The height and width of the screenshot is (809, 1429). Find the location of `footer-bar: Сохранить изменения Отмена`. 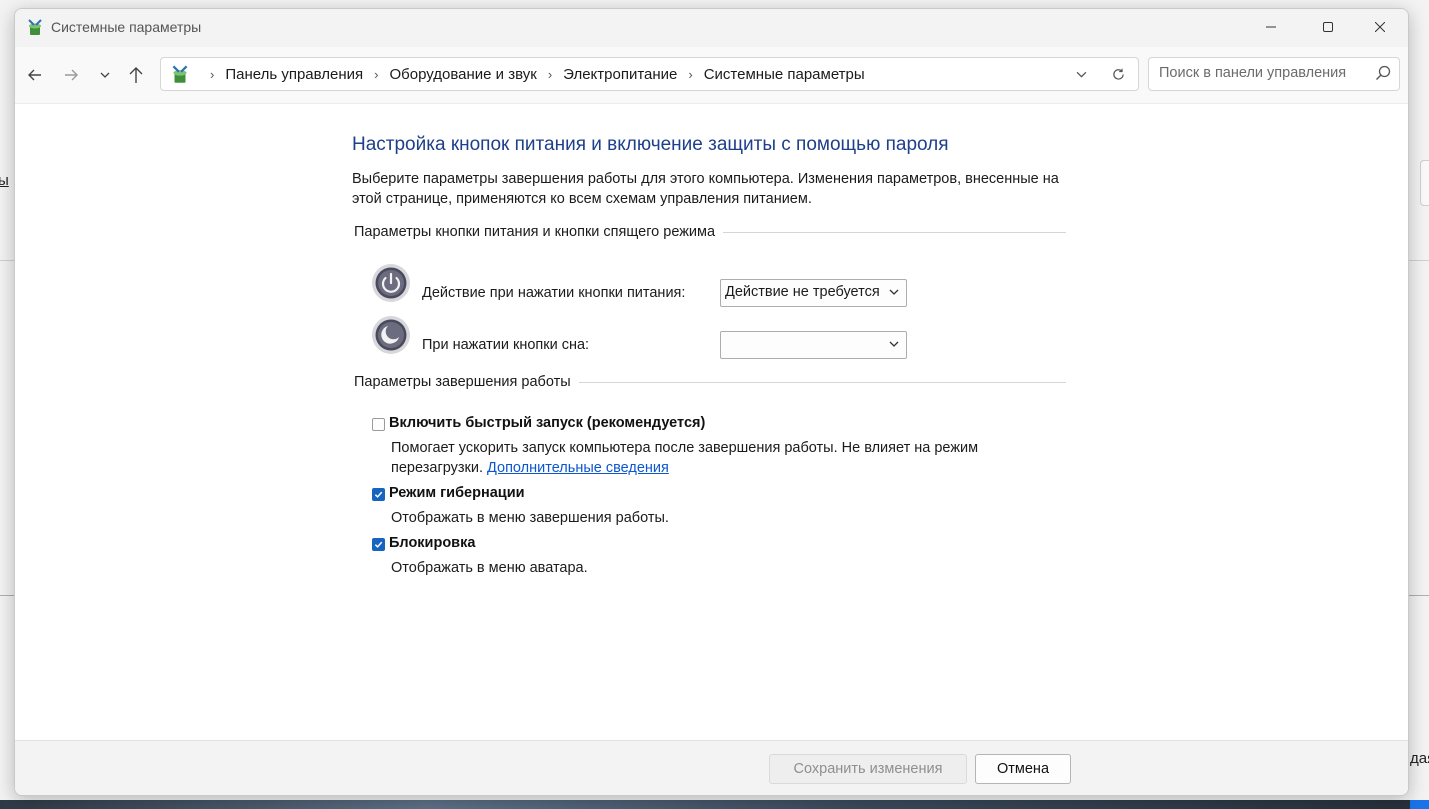

footer-bar: Сохранить изменения Отмена is located at coordinates (711, 767).